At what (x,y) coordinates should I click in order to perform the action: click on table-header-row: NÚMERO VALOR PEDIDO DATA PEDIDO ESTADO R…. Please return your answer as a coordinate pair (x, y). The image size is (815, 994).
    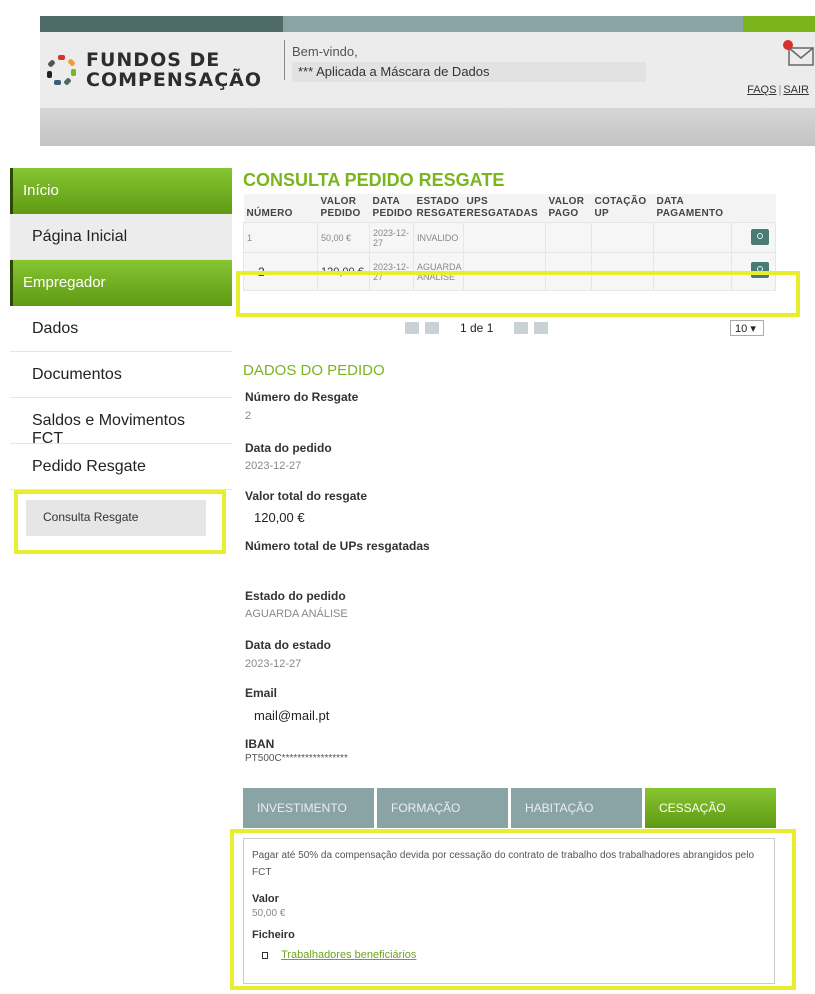
    Looking at the image, I should click on (509, 208).